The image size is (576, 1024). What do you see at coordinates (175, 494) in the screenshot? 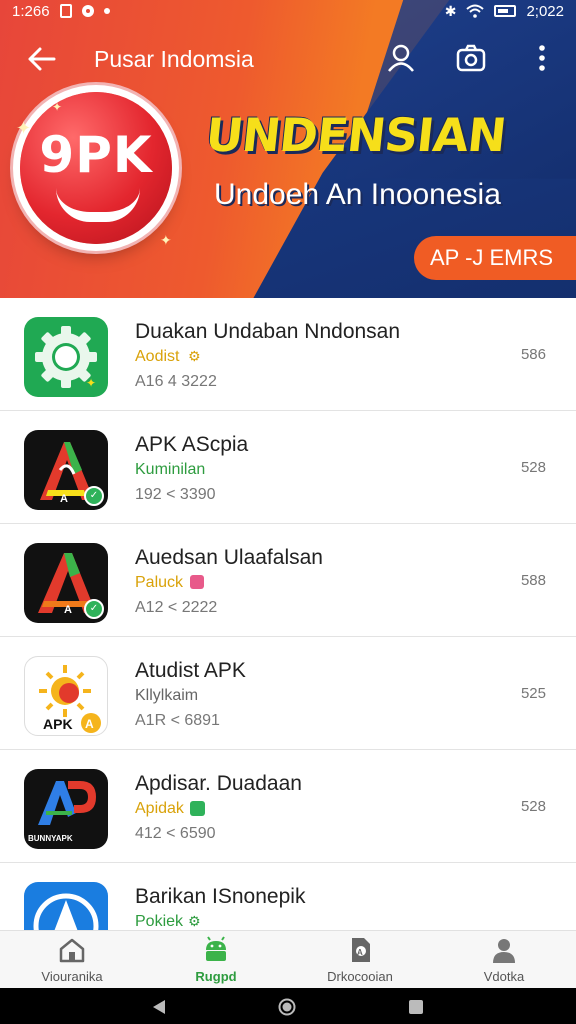
I see `app-meta: 192 < 3390` at bounding box center [175, 494].